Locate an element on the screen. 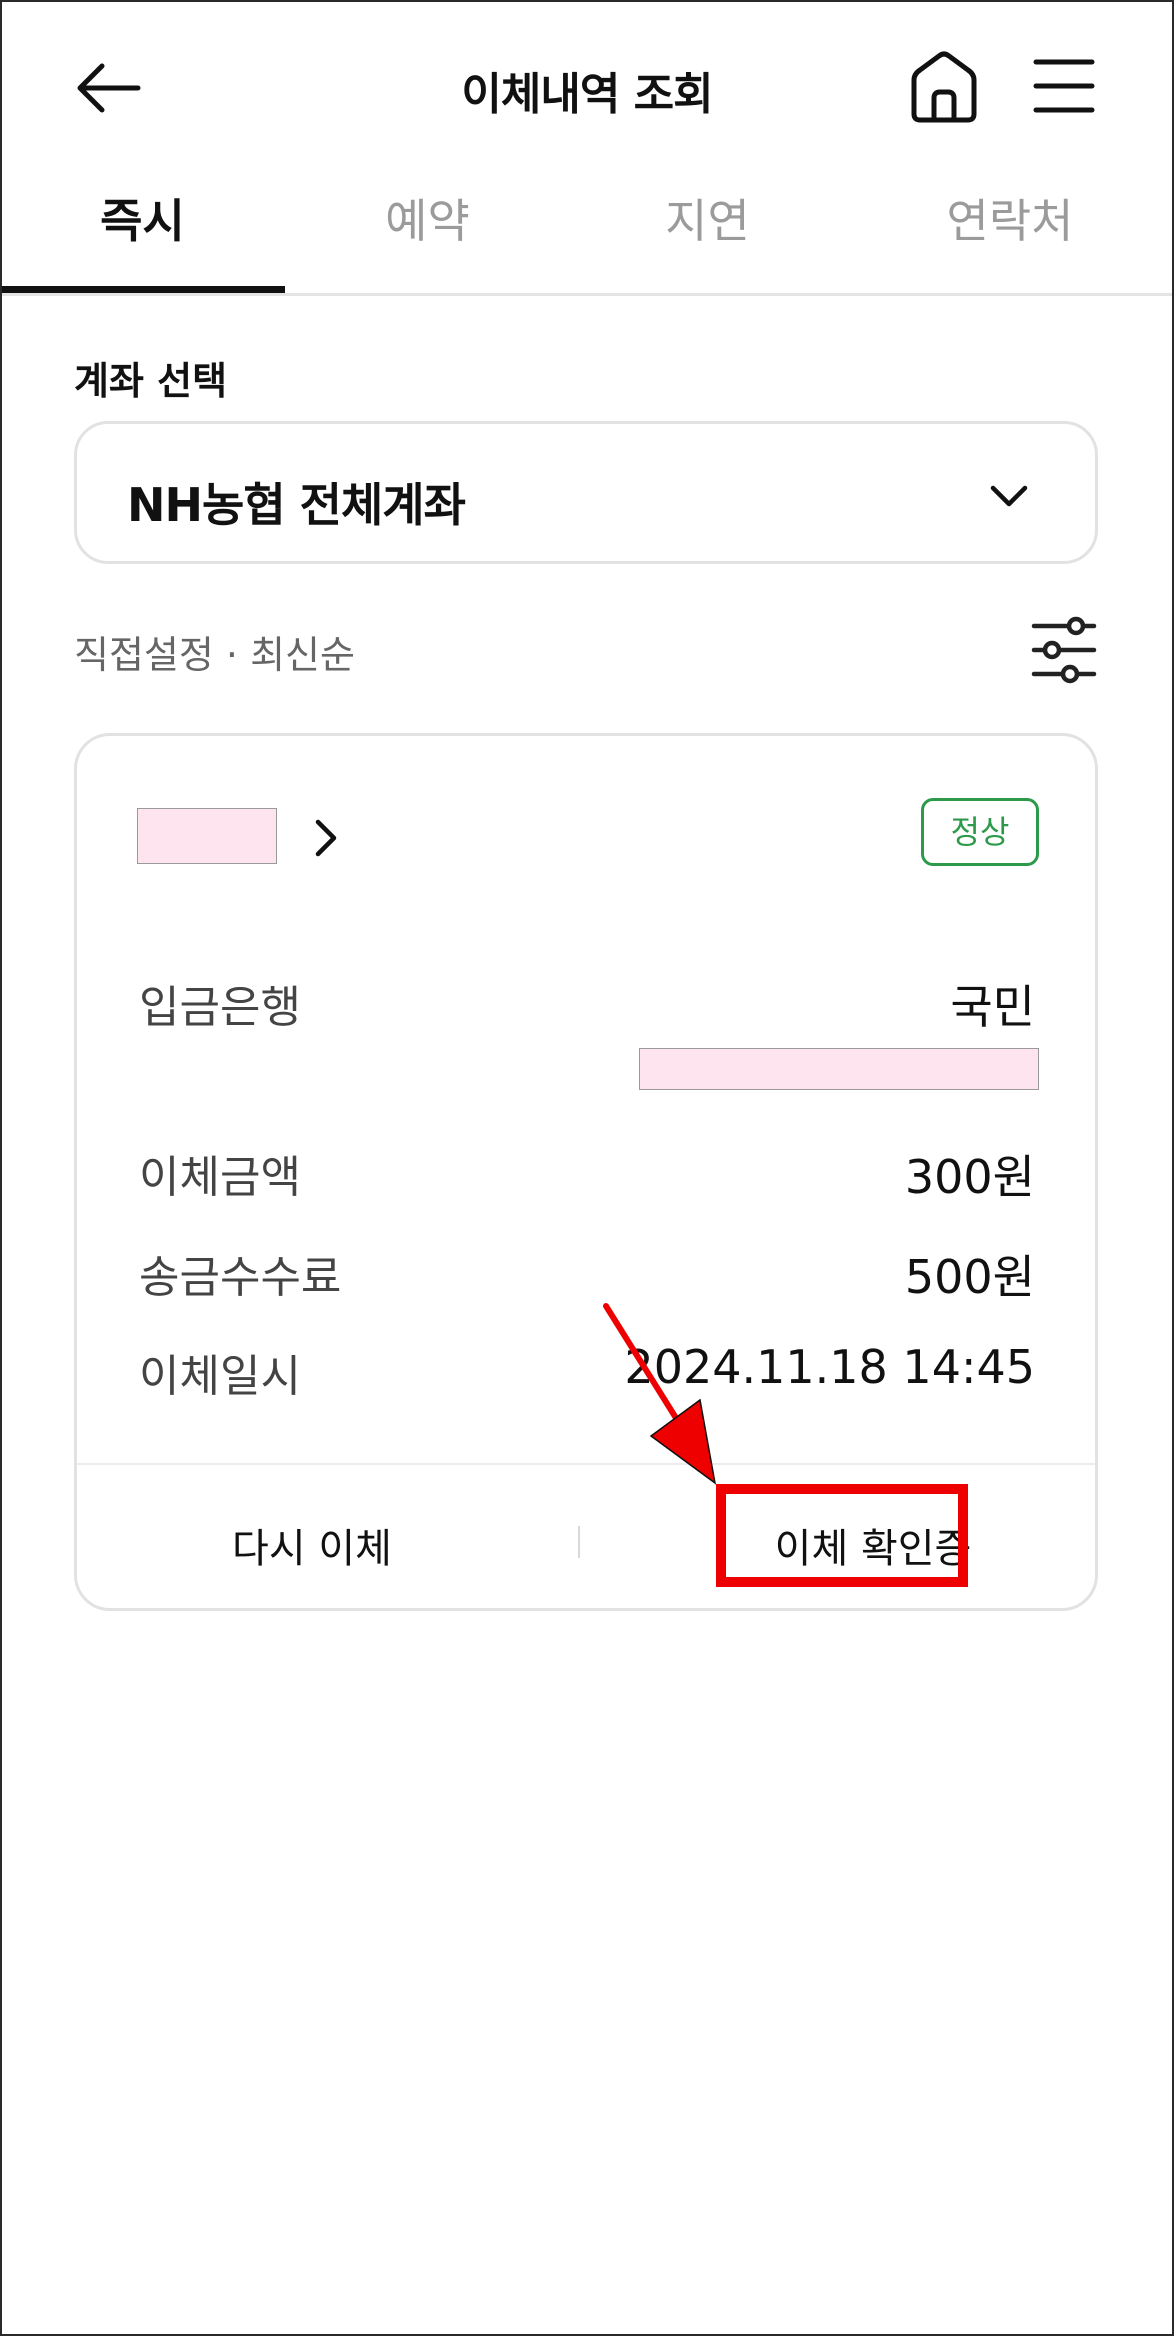 This screenshot has width=1174, height=2336. hamburger-menu-icon is located at coordinates (1064, 86).